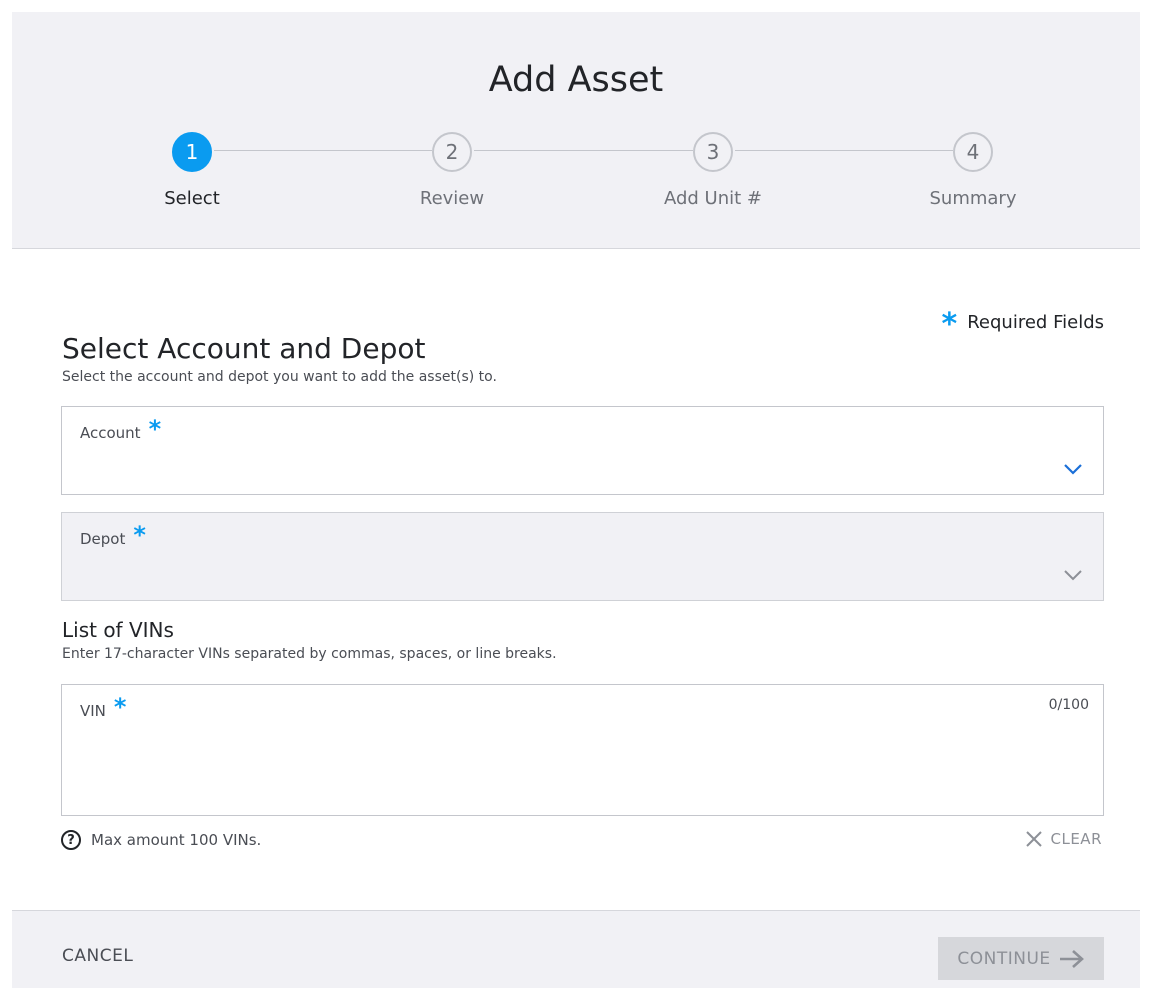  Describe the element at coordinates (71, 840) in the screenshot. I see `question-circle-icon: ?` at that location.